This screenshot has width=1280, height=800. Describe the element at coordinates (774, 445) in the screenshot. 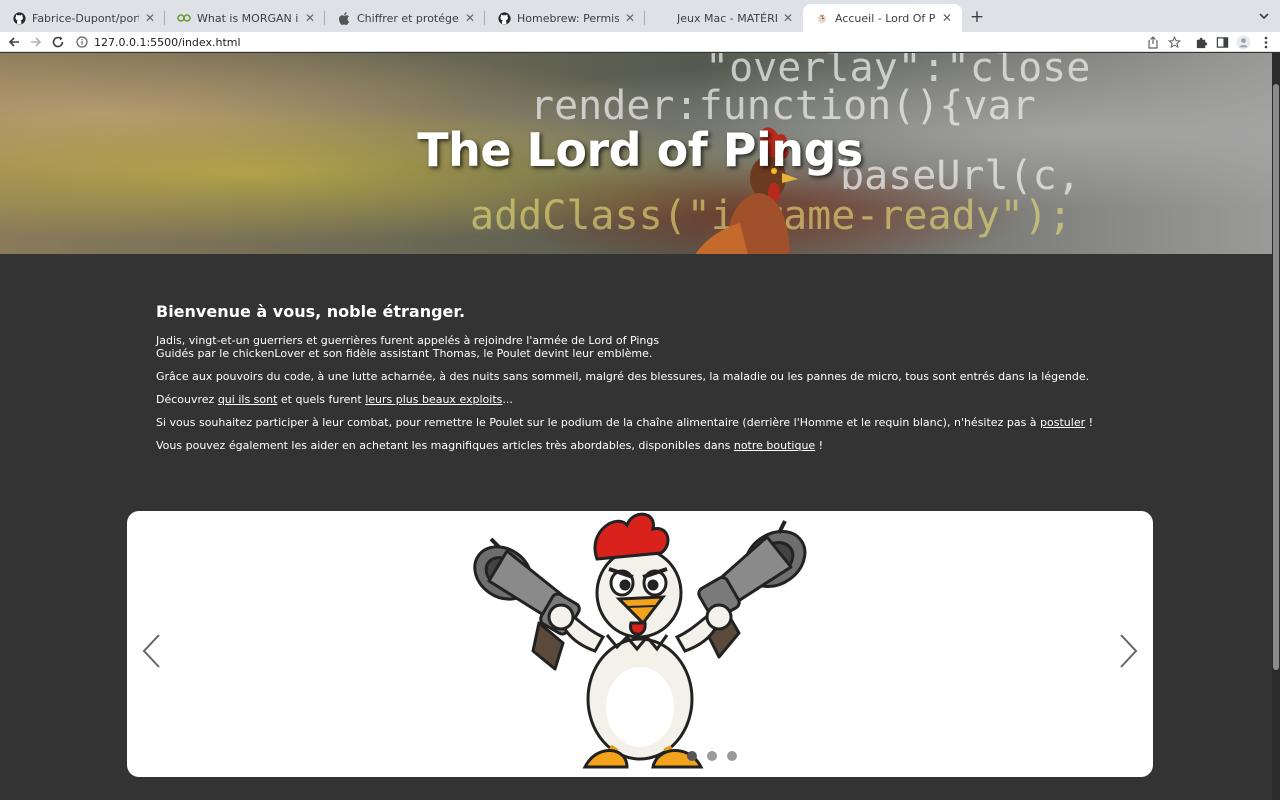

I see `shop-link: notre boutique` at that location.